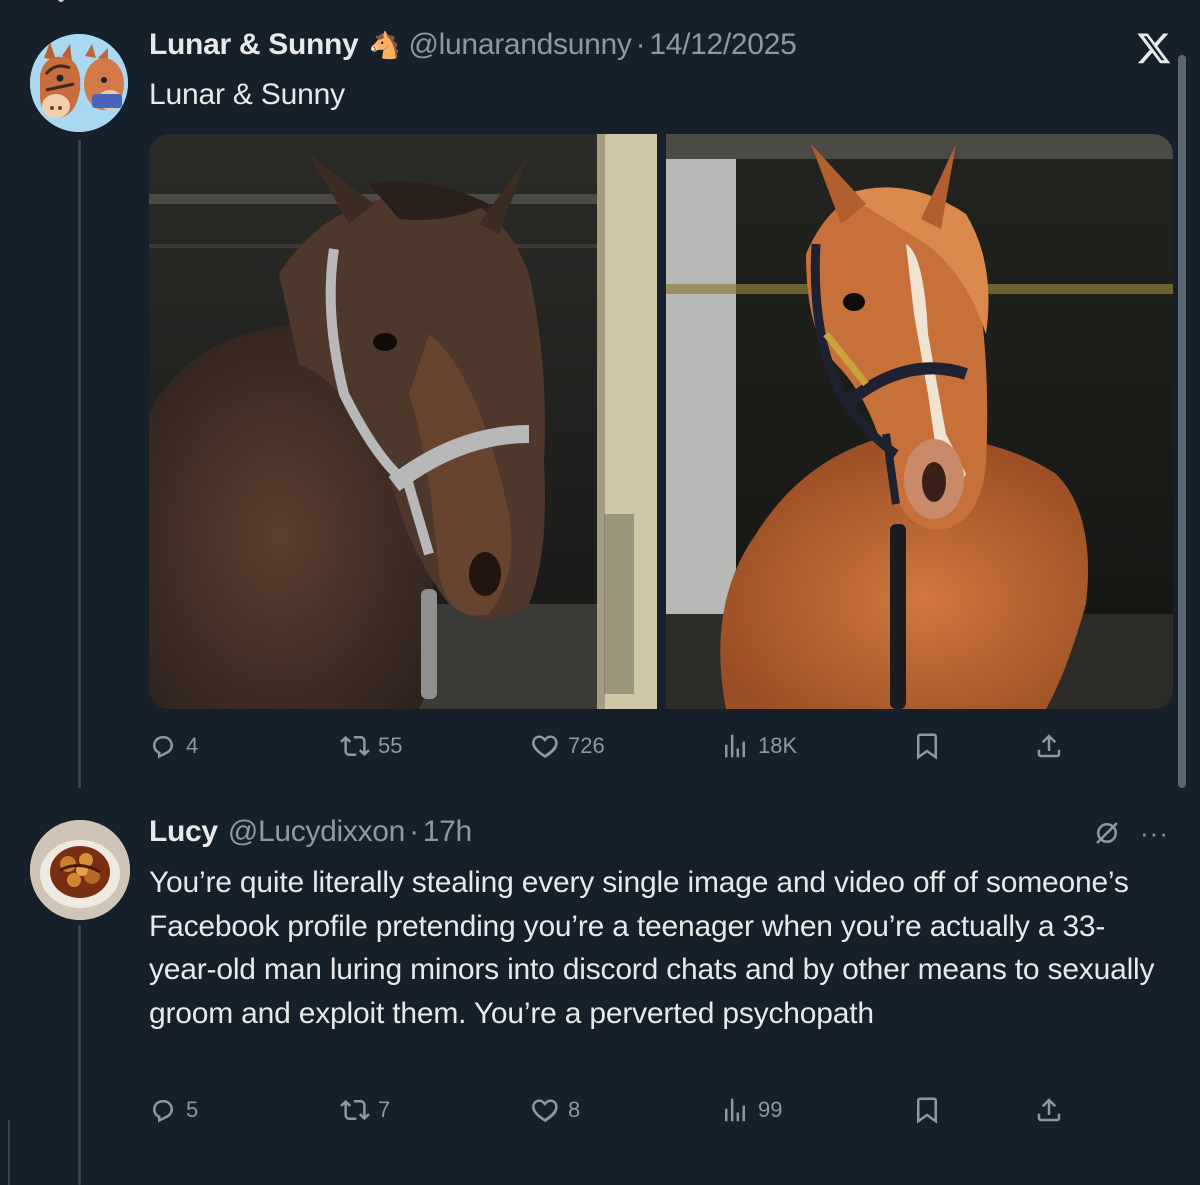 Image resolution: width=1200 pixels, height=1185 pixels. I want to click on horse-emoji-icon: 🐴, so click(384, 45).